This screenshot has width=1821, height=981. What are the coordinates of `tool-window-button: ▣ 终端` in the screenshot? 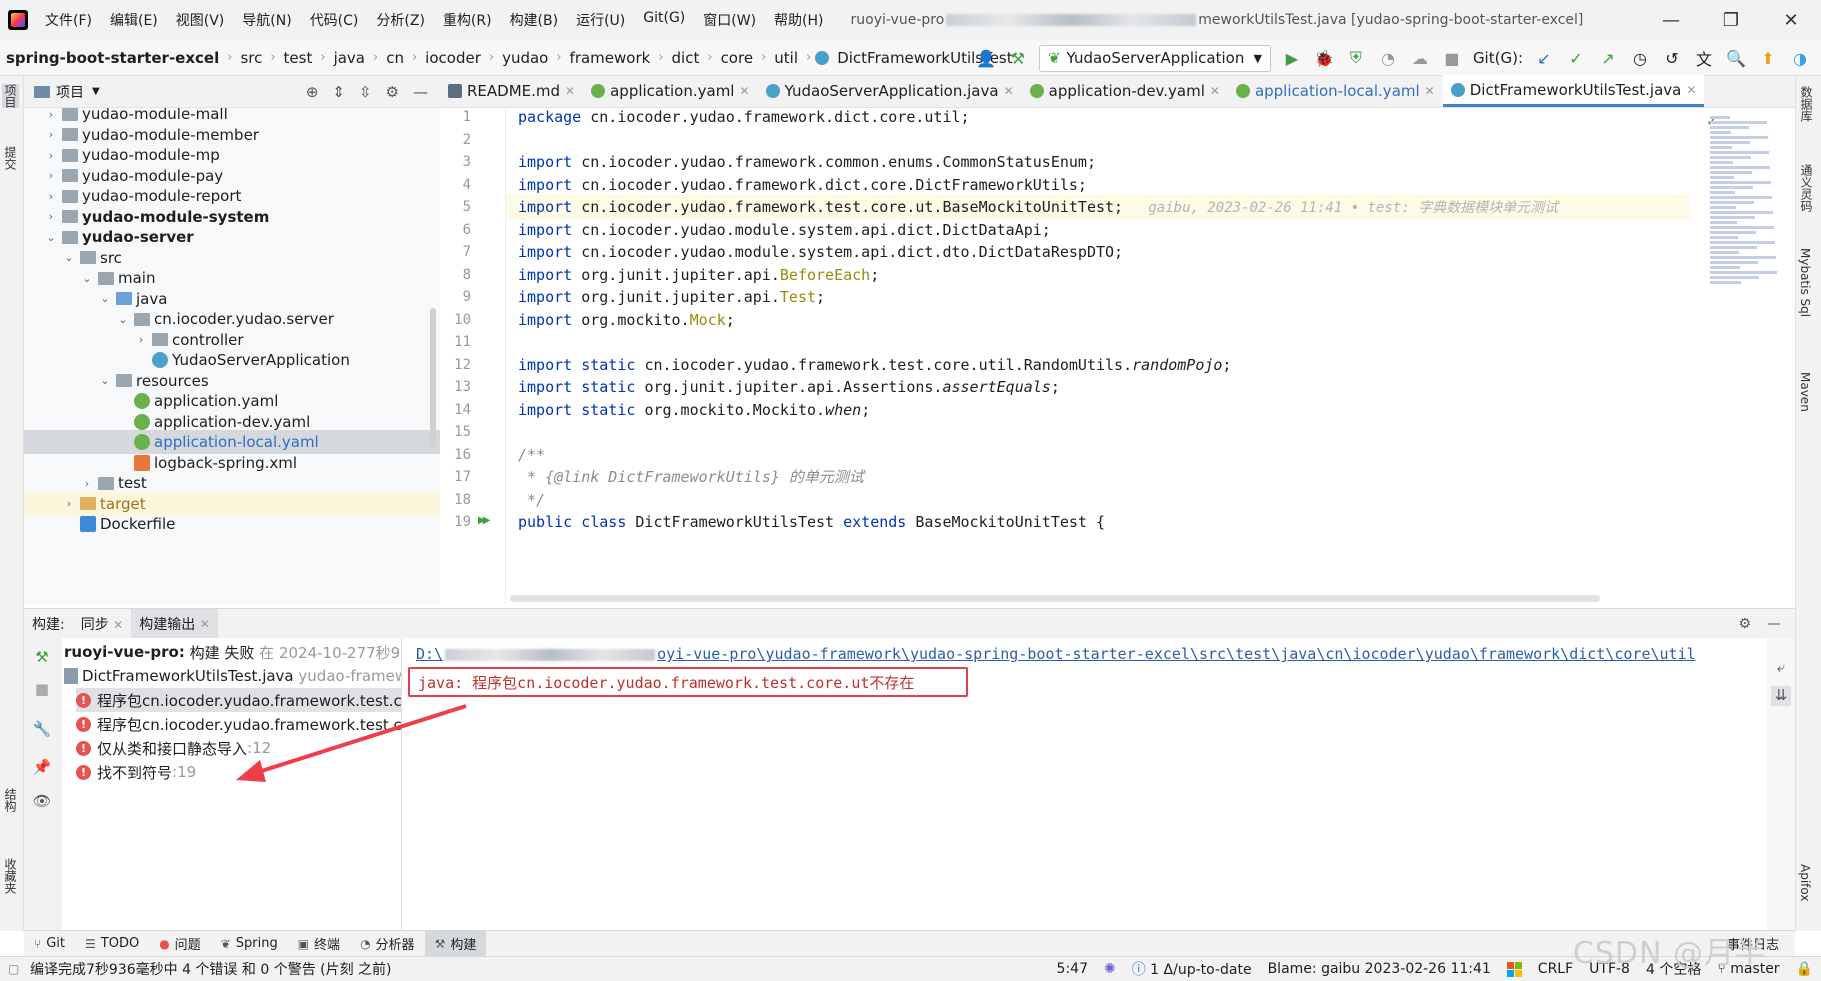 It's located at (319, 944).